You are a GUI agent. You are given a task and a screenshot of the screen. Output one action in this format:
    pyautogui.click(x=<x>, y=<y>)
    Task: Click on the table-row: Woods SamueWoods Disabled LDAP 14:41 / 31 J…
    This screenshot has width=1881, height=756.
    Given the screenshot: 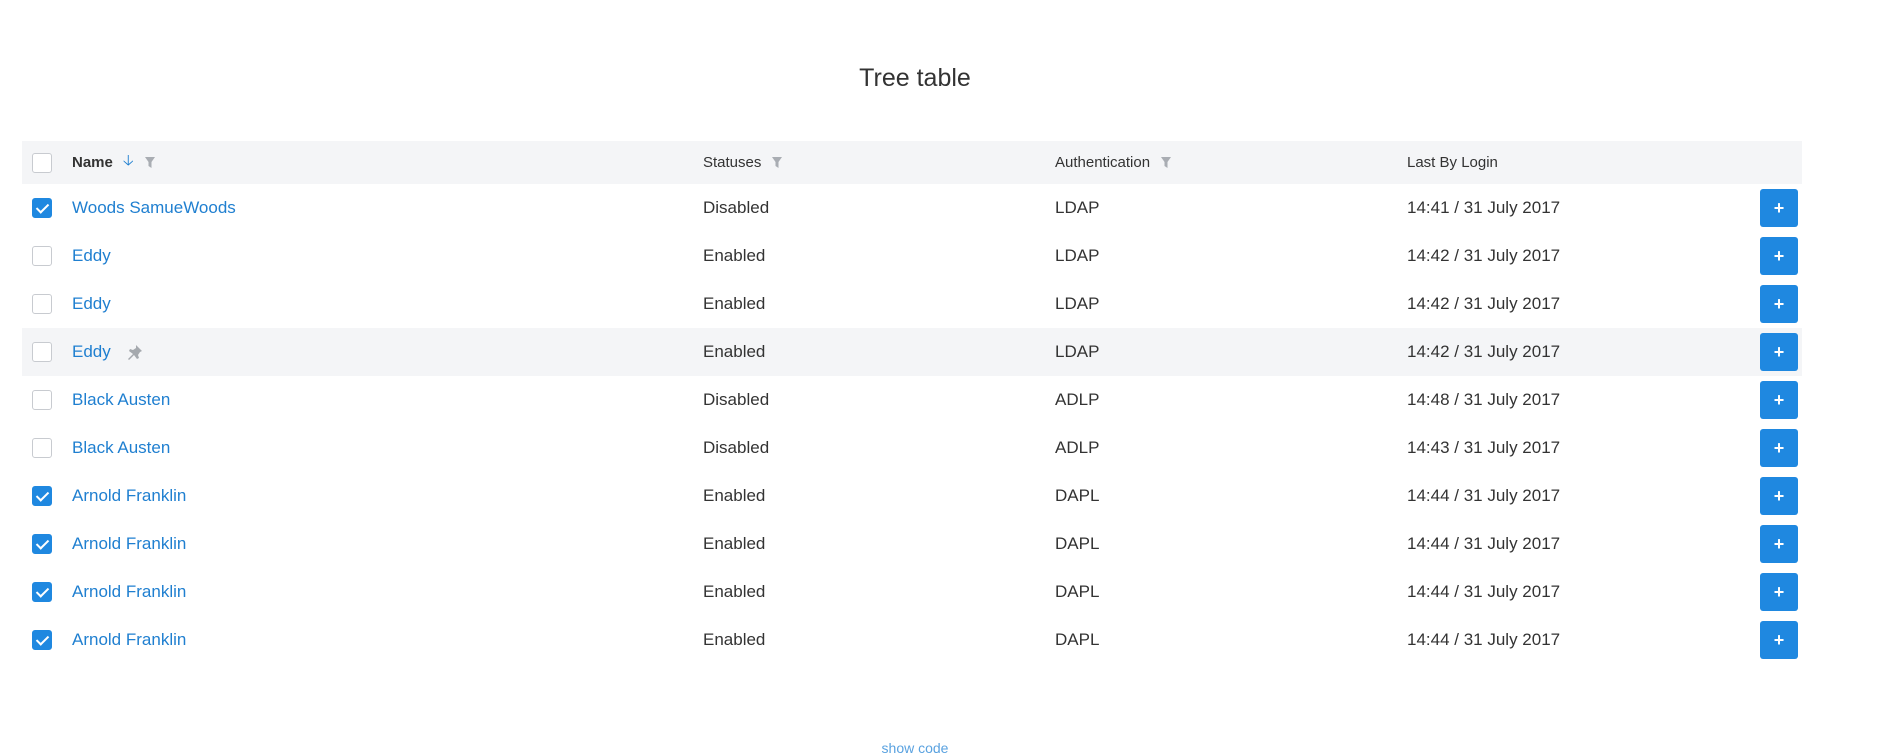 What is the action you would take?
    pyautogui.click(x=912, y=208)
    